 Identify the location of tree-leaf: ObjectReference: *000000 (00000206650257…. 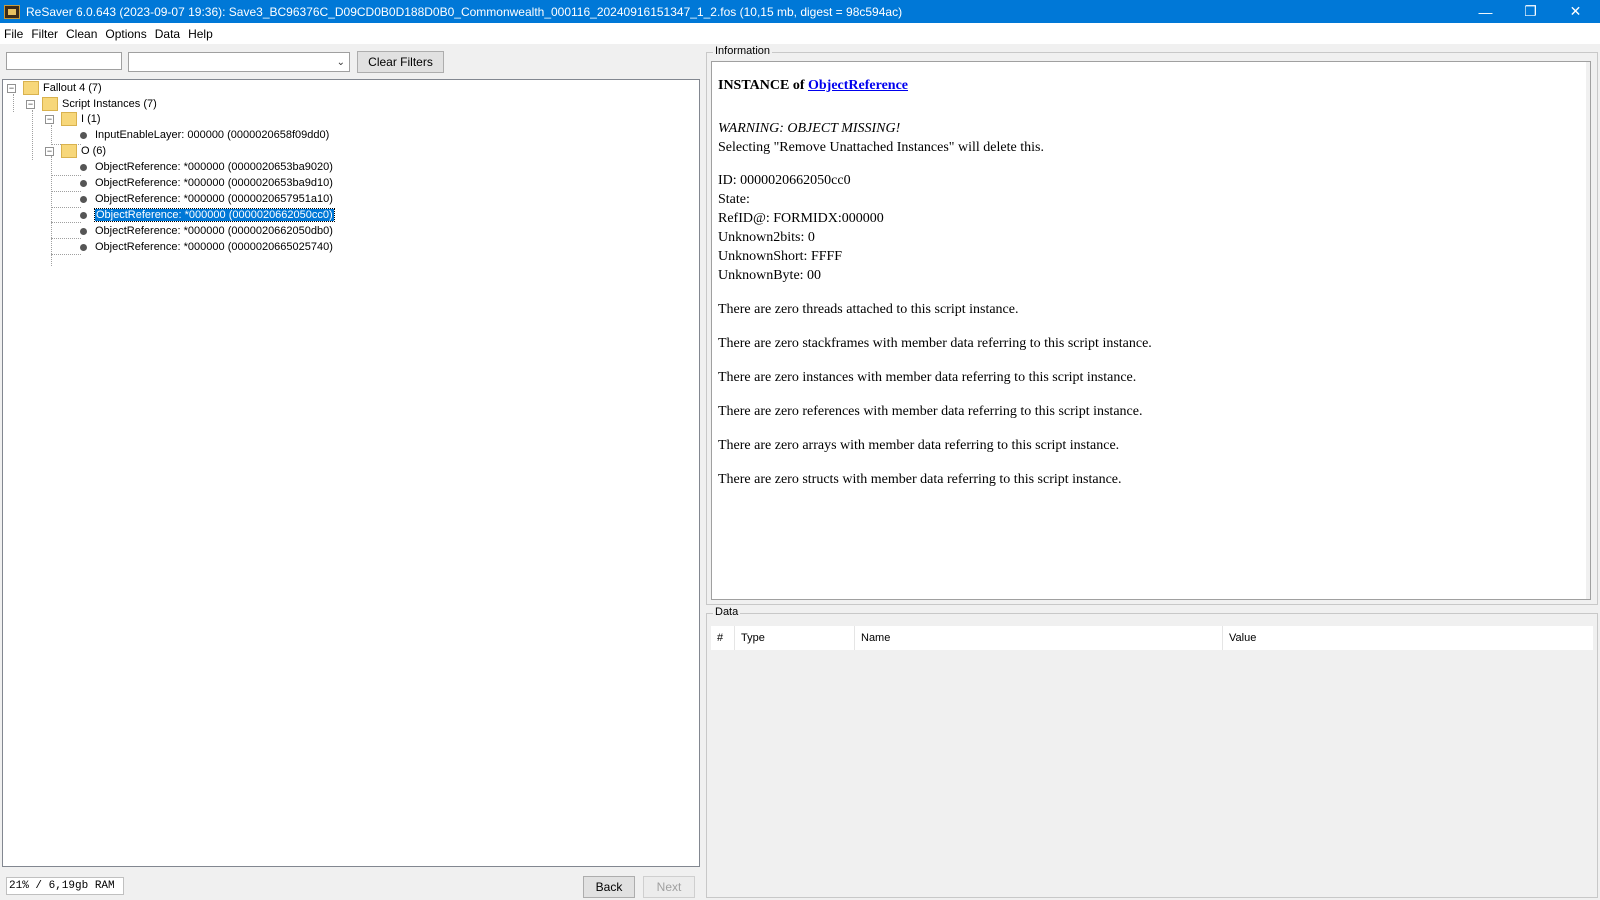
(206, 247).